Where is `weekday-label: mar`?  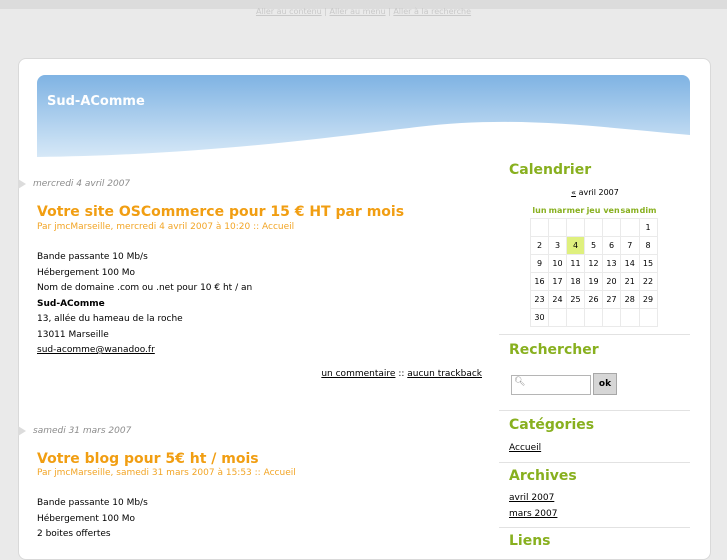 weekday-label: mar is located at coordinates (557, 210).